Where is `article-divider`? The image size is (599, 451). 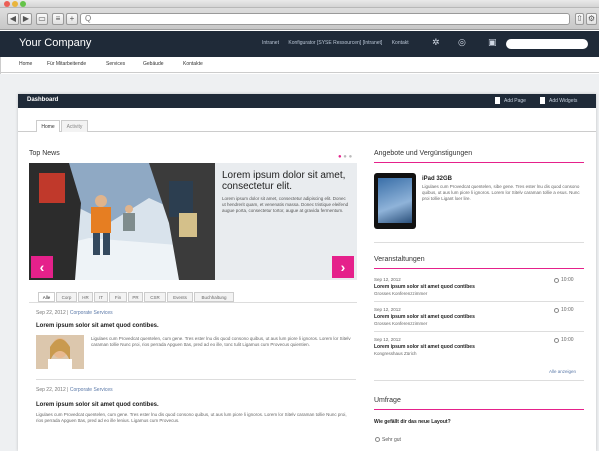
article-divider is located at coordinates (196, 379).